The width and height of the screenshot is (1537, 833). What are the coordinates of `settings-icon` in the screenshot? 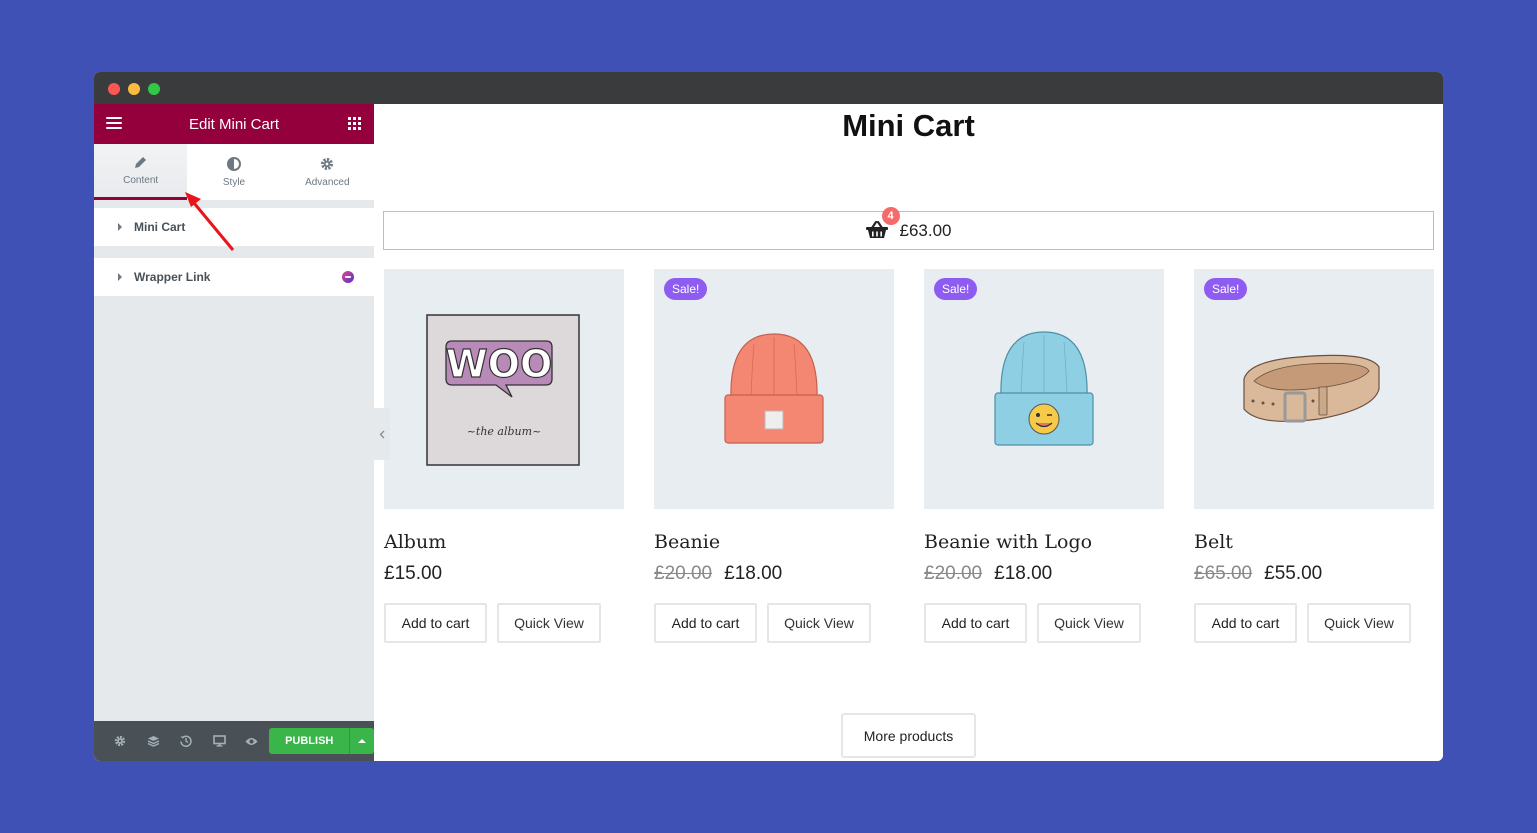 It's located at (120, 741).